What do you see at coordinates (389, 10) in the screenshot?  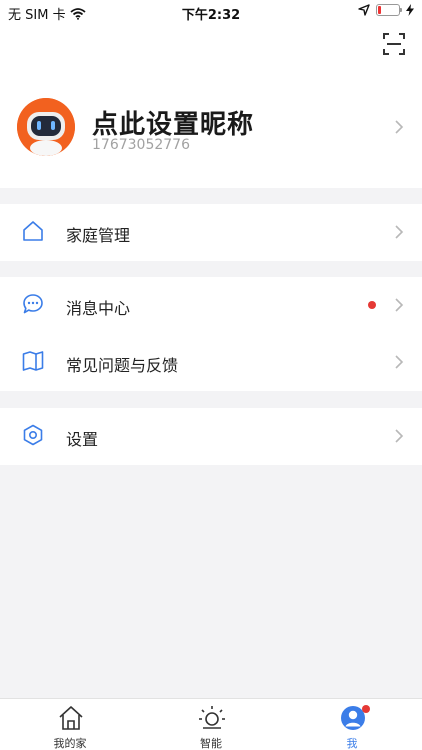 I see `battery-icon` at bounding box center [389, 10].